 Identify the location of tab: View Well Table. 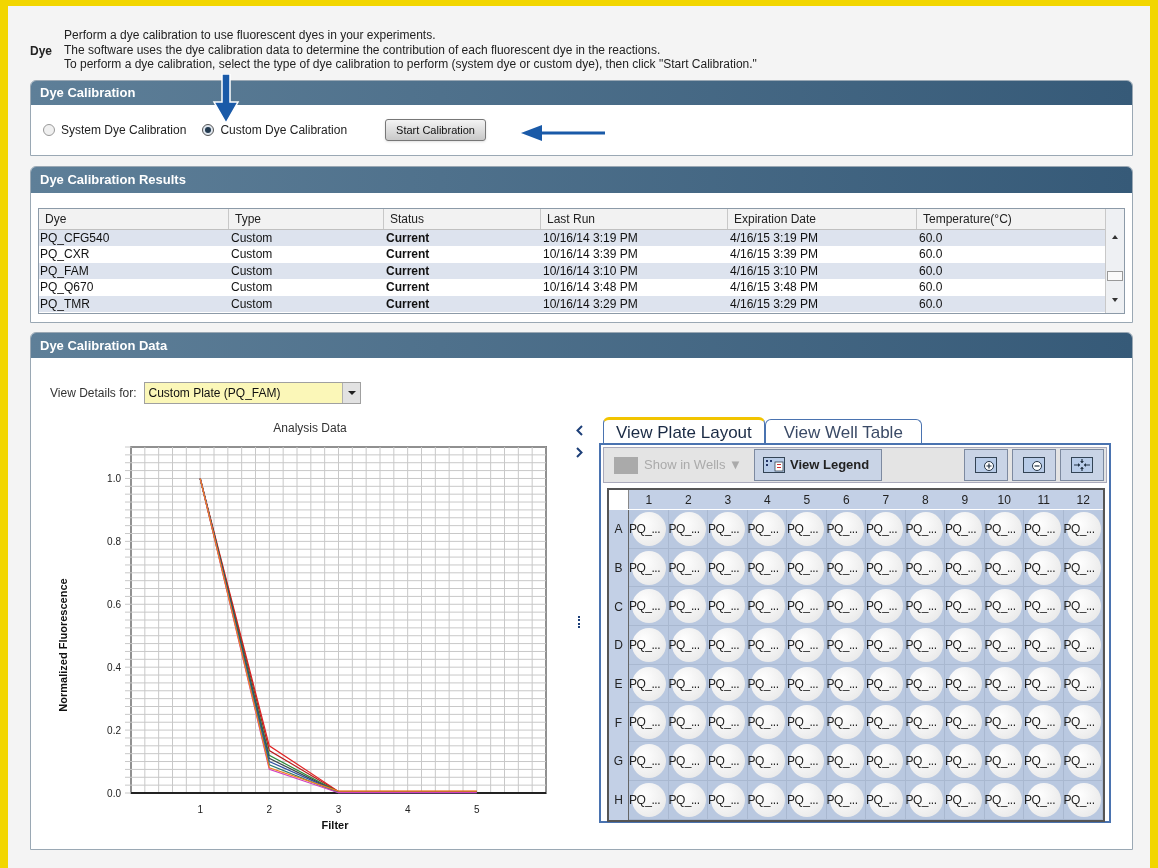
(843, 431).